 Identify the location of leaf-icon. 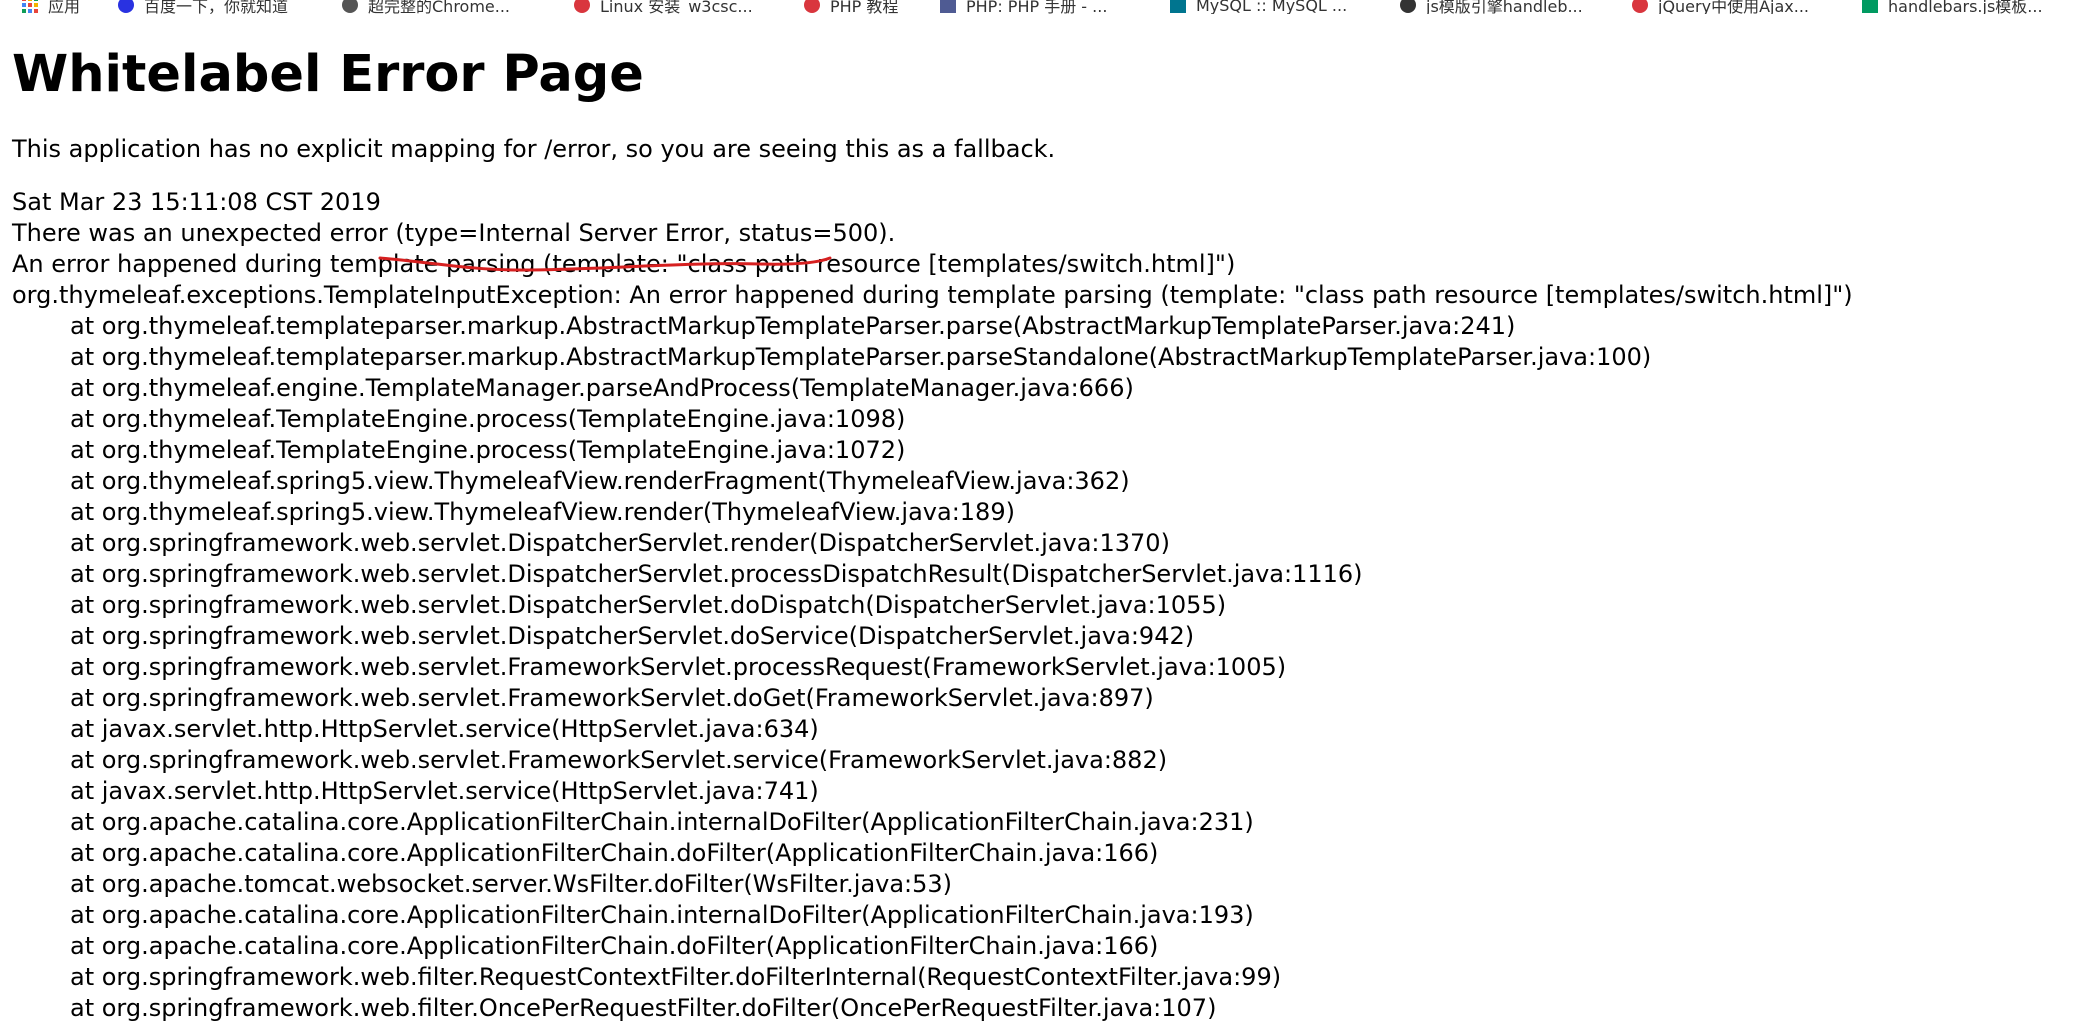
(350, 6).